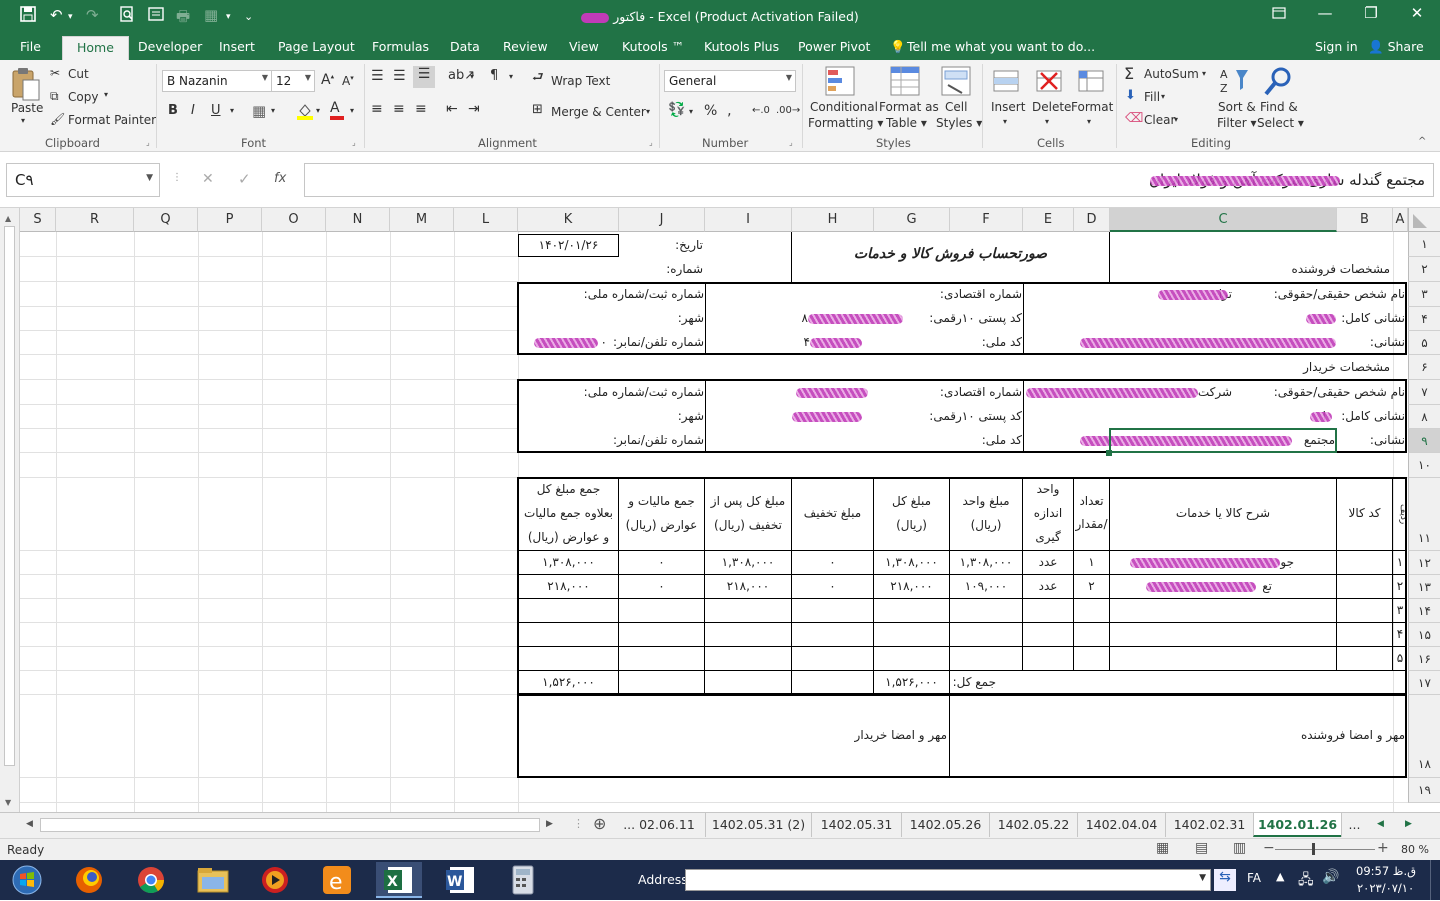  What do you see at coordinates (844, 107) in the screenshot?
I see `conditional-formatting-label-1: Conditional` at bounding box center [844, 107].